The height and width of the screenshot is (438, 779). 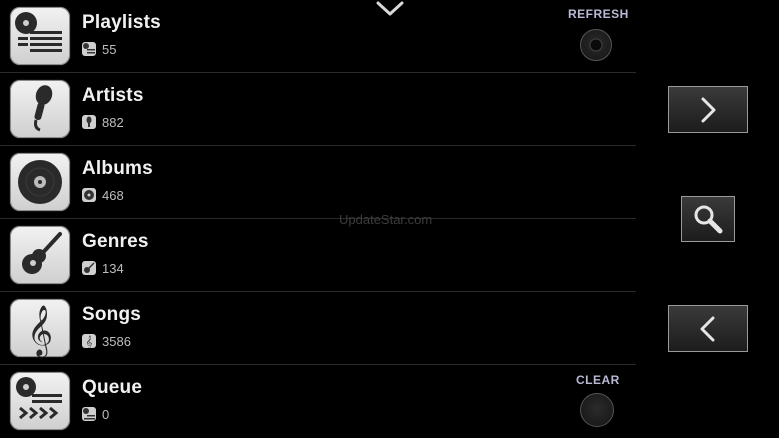 I want to click on guitar-icon, so click(x=40, y=255).